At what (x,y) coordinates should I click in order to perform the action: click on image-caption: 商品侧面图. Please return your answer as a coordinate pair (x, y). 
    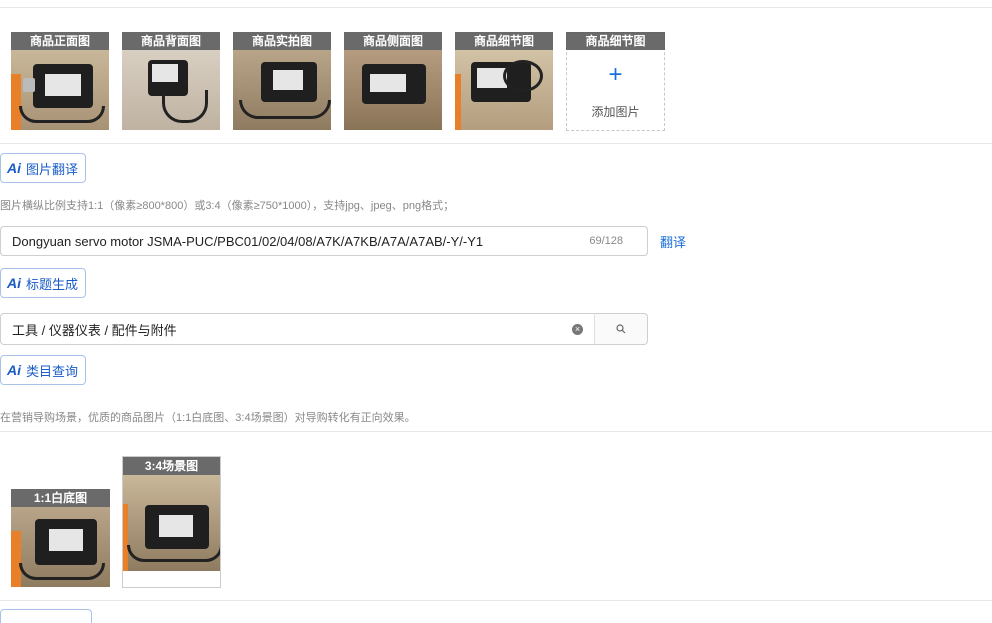
    Looking at the image, I should click on (393, 41).